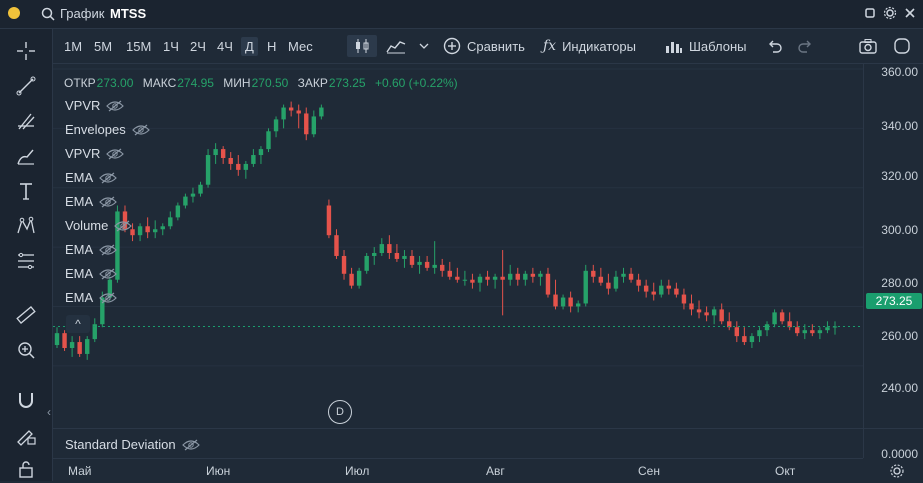  What do you see at coordinates (271, 46) in the screenshot?
I see `timeframe-week: Н` at bounding box center [271, 46].